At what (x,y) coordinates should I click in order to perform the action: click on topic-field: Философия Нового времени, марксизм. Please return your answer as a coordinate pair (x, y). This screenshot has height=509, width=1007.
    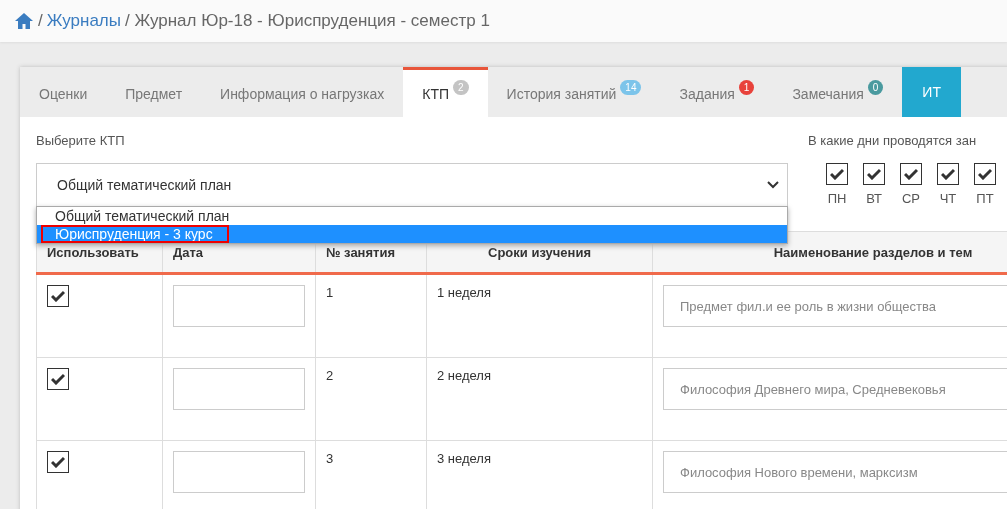
    Looking at the image, I should click on (835, 472).